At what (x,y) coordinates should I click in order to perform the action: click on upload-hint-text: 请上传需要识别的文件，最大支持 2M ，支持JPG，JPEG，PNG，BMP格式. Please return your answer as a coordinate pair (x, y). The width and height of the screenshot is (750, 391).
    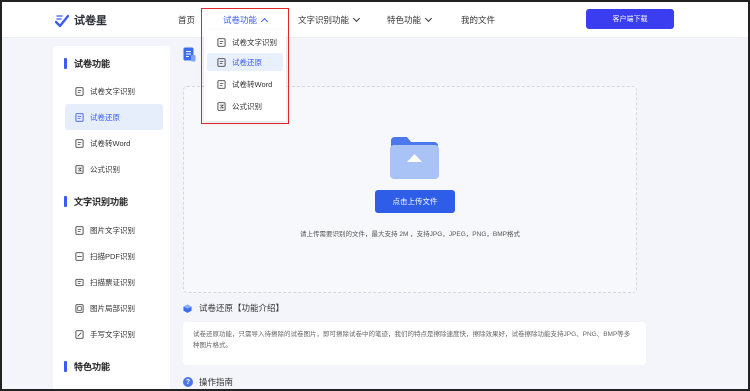
    Looking at the image, I should click on (410, 234).